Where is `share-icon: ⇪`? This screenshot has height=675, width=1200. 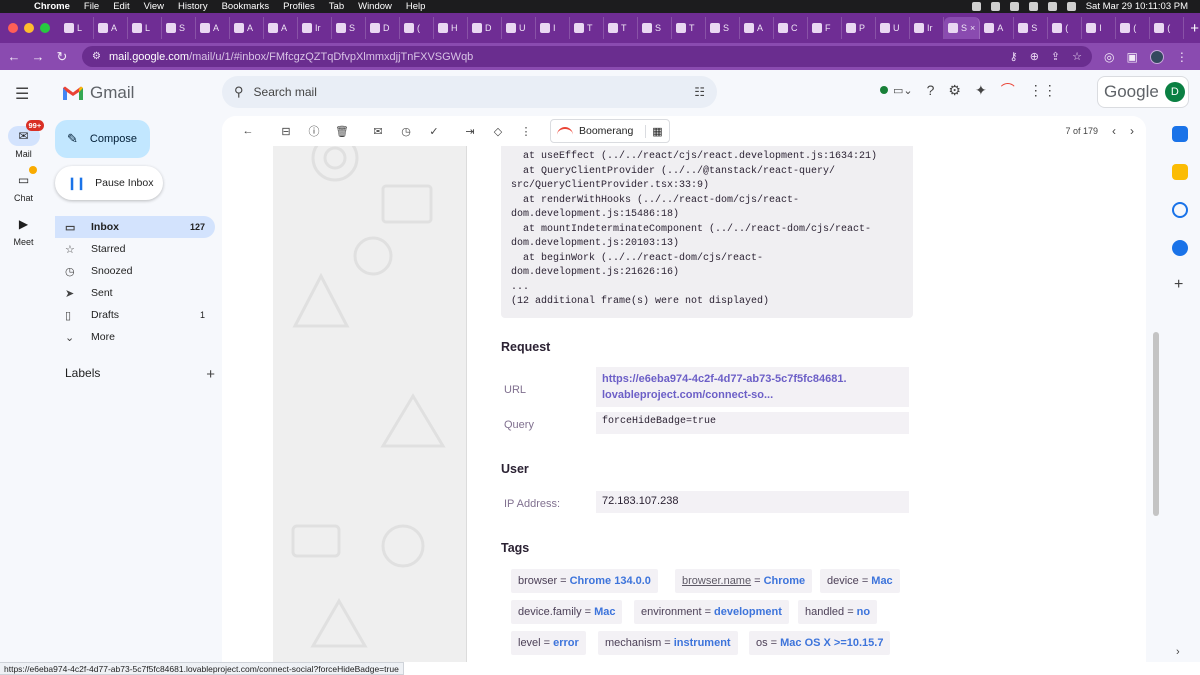 share-icon: ⇪ is located at coordinates (1055, 56).